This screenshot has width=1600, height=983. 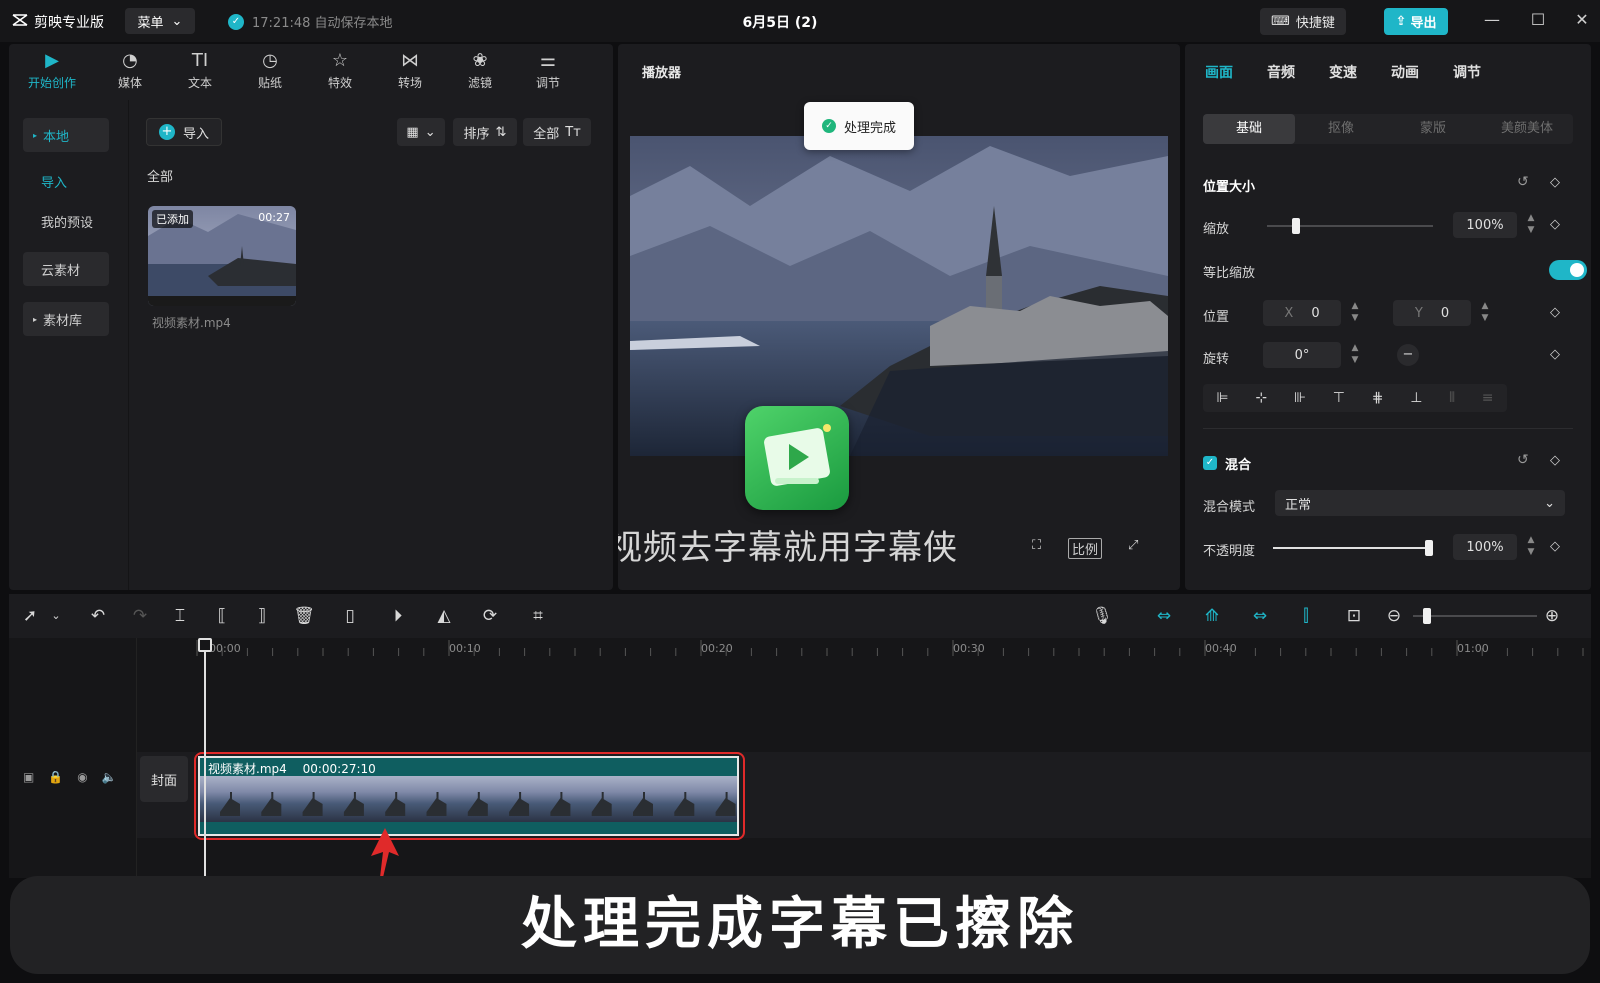 What do you see at coordinates (899, 296) in the screenshot?
I see `video-preview` at bounding box center [899, 296].